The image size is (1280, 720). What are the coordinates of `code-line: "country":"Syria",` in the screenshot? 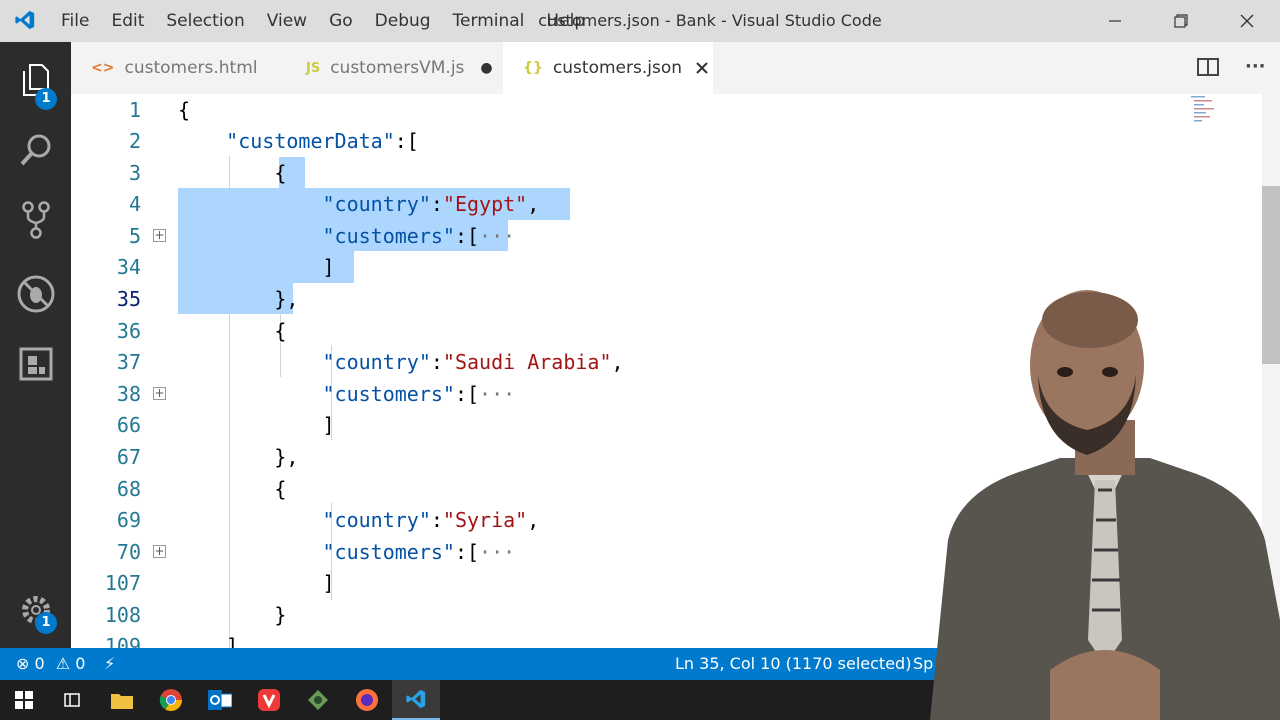 It's located at (431, 520).